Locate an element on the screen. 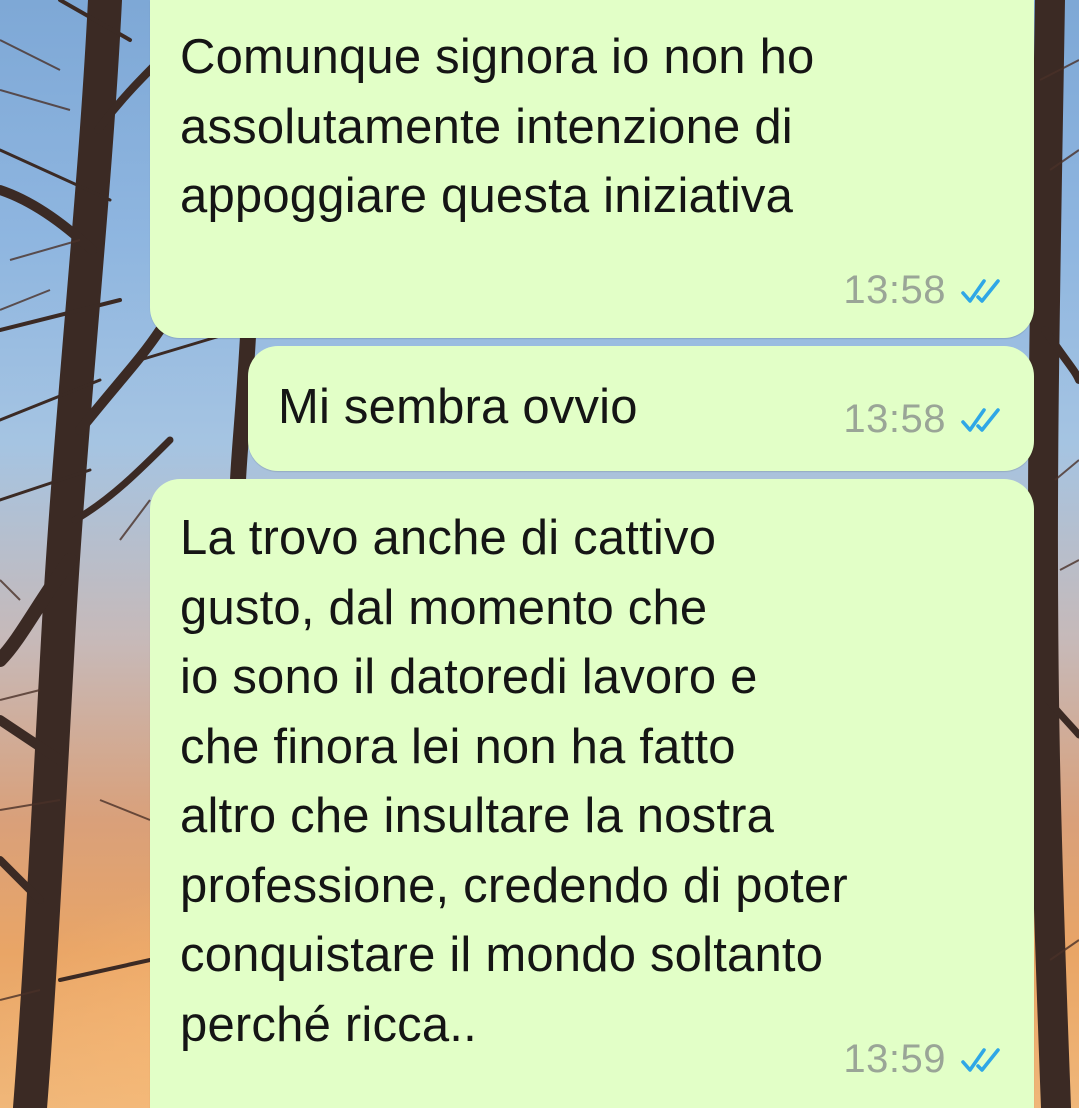  message-timestamp: 13:59 is located at coordinates (894, 1059).